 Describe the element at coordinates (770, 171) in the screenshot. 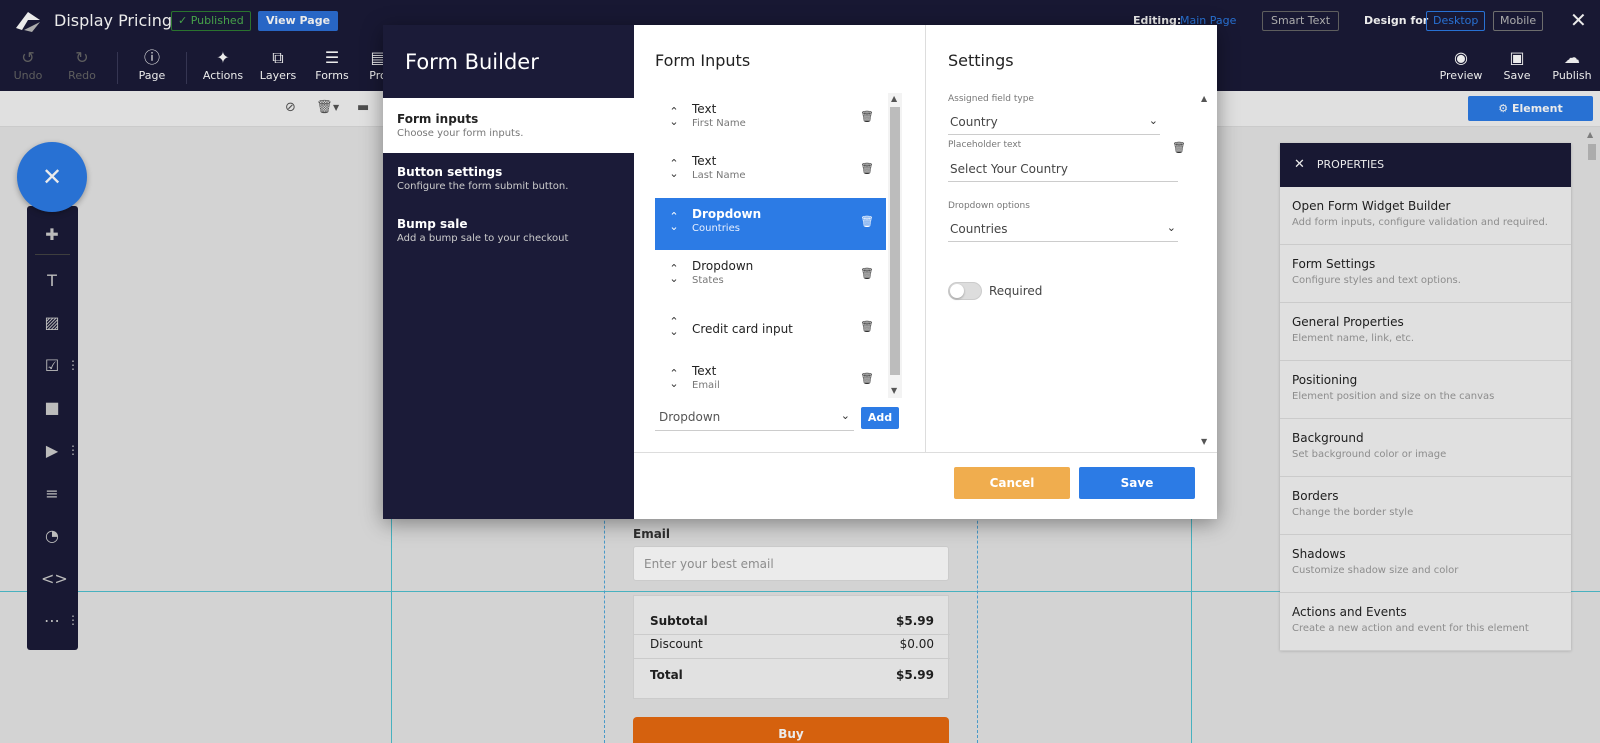

I see `list-item: ⌃ ⌄ Text Last Name 🗑` at that location.